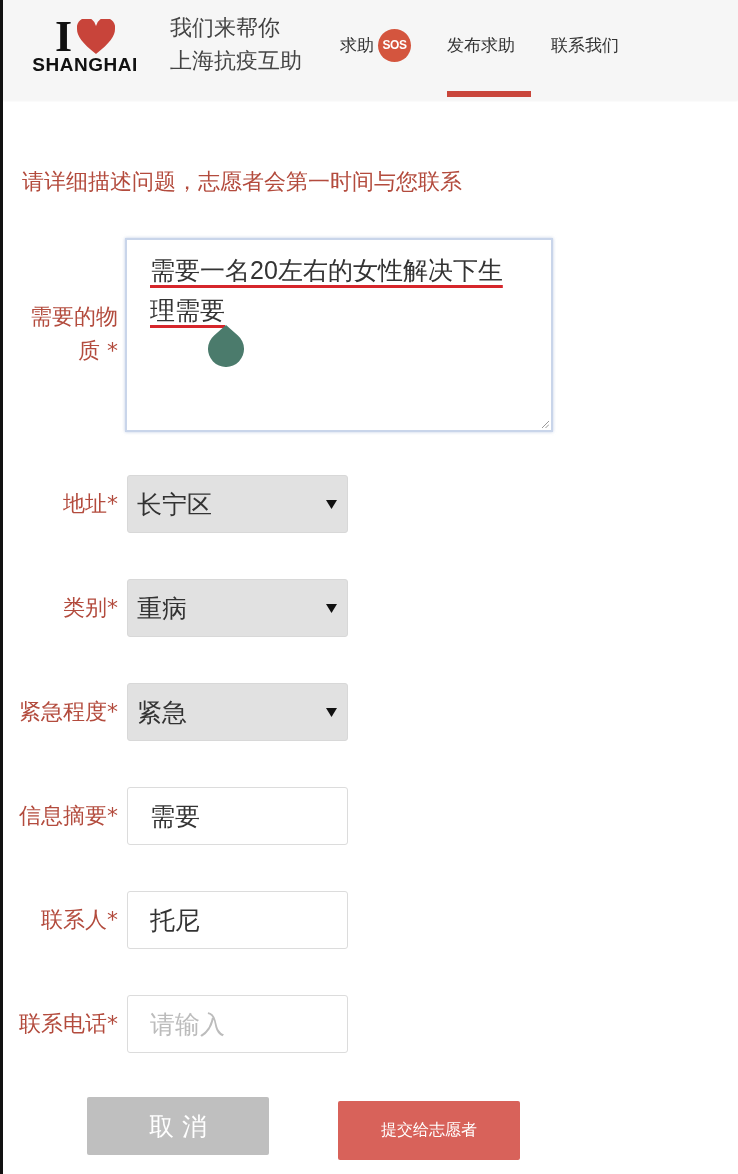 Image resolution: width=738 pixels, height=1174 pixels. Describe the element at coordinates (429, 1130) in the screenshot. I see `submit-button: 提交给志愿者` at that location.